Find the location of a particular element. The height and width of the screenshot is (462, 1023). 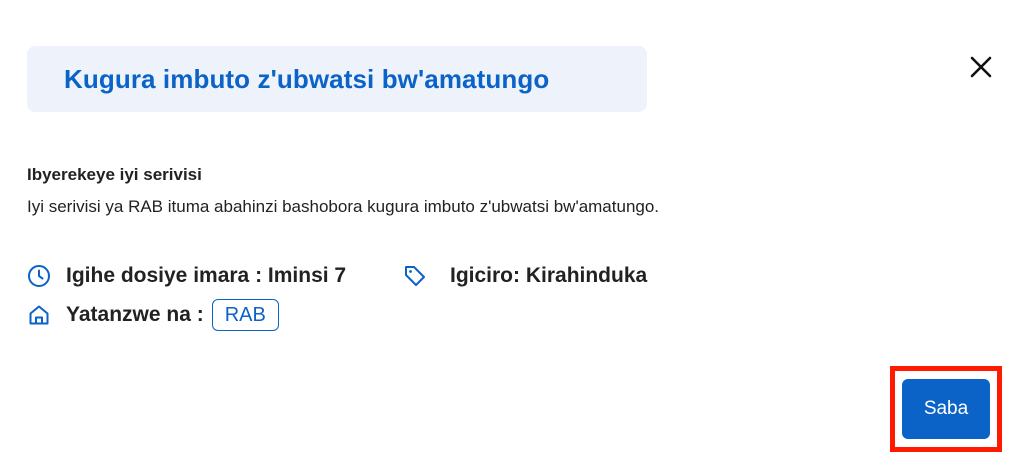

price-label: Igiciro: Kirahinduka is located at coordinates (549, 275).